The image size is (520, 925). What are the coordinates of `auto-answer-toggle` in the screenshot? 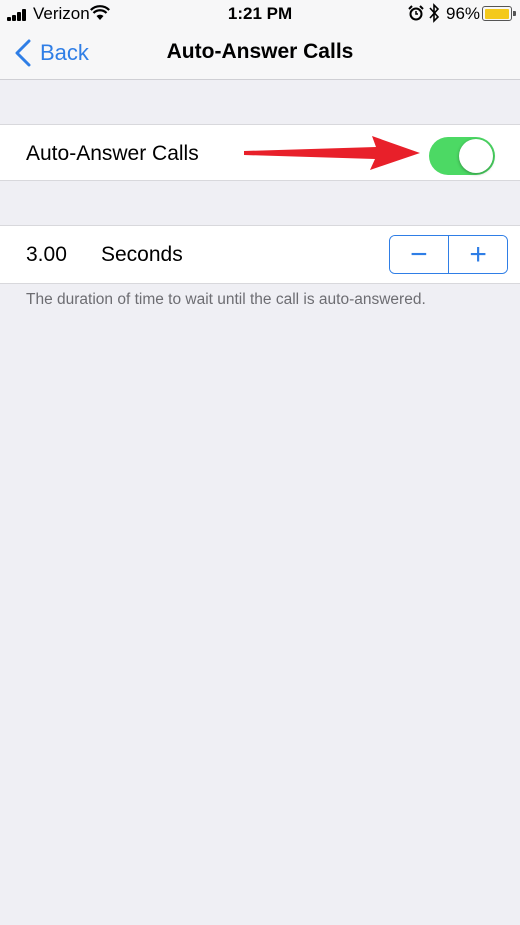 It's located at (462, 156).